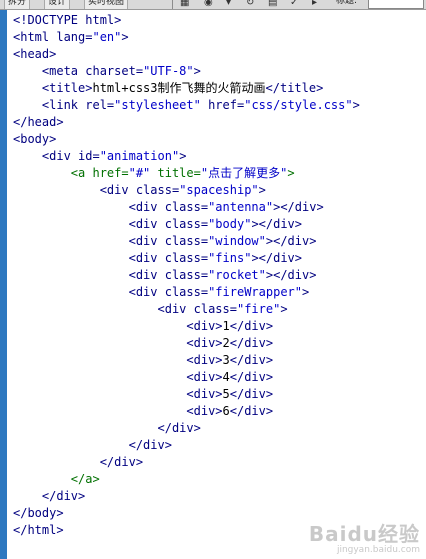 This screenshot has width=426, height=559. Describe the element at coordinates (314, 4) in the screenshot. I see `options-icon: ▸` at that location.